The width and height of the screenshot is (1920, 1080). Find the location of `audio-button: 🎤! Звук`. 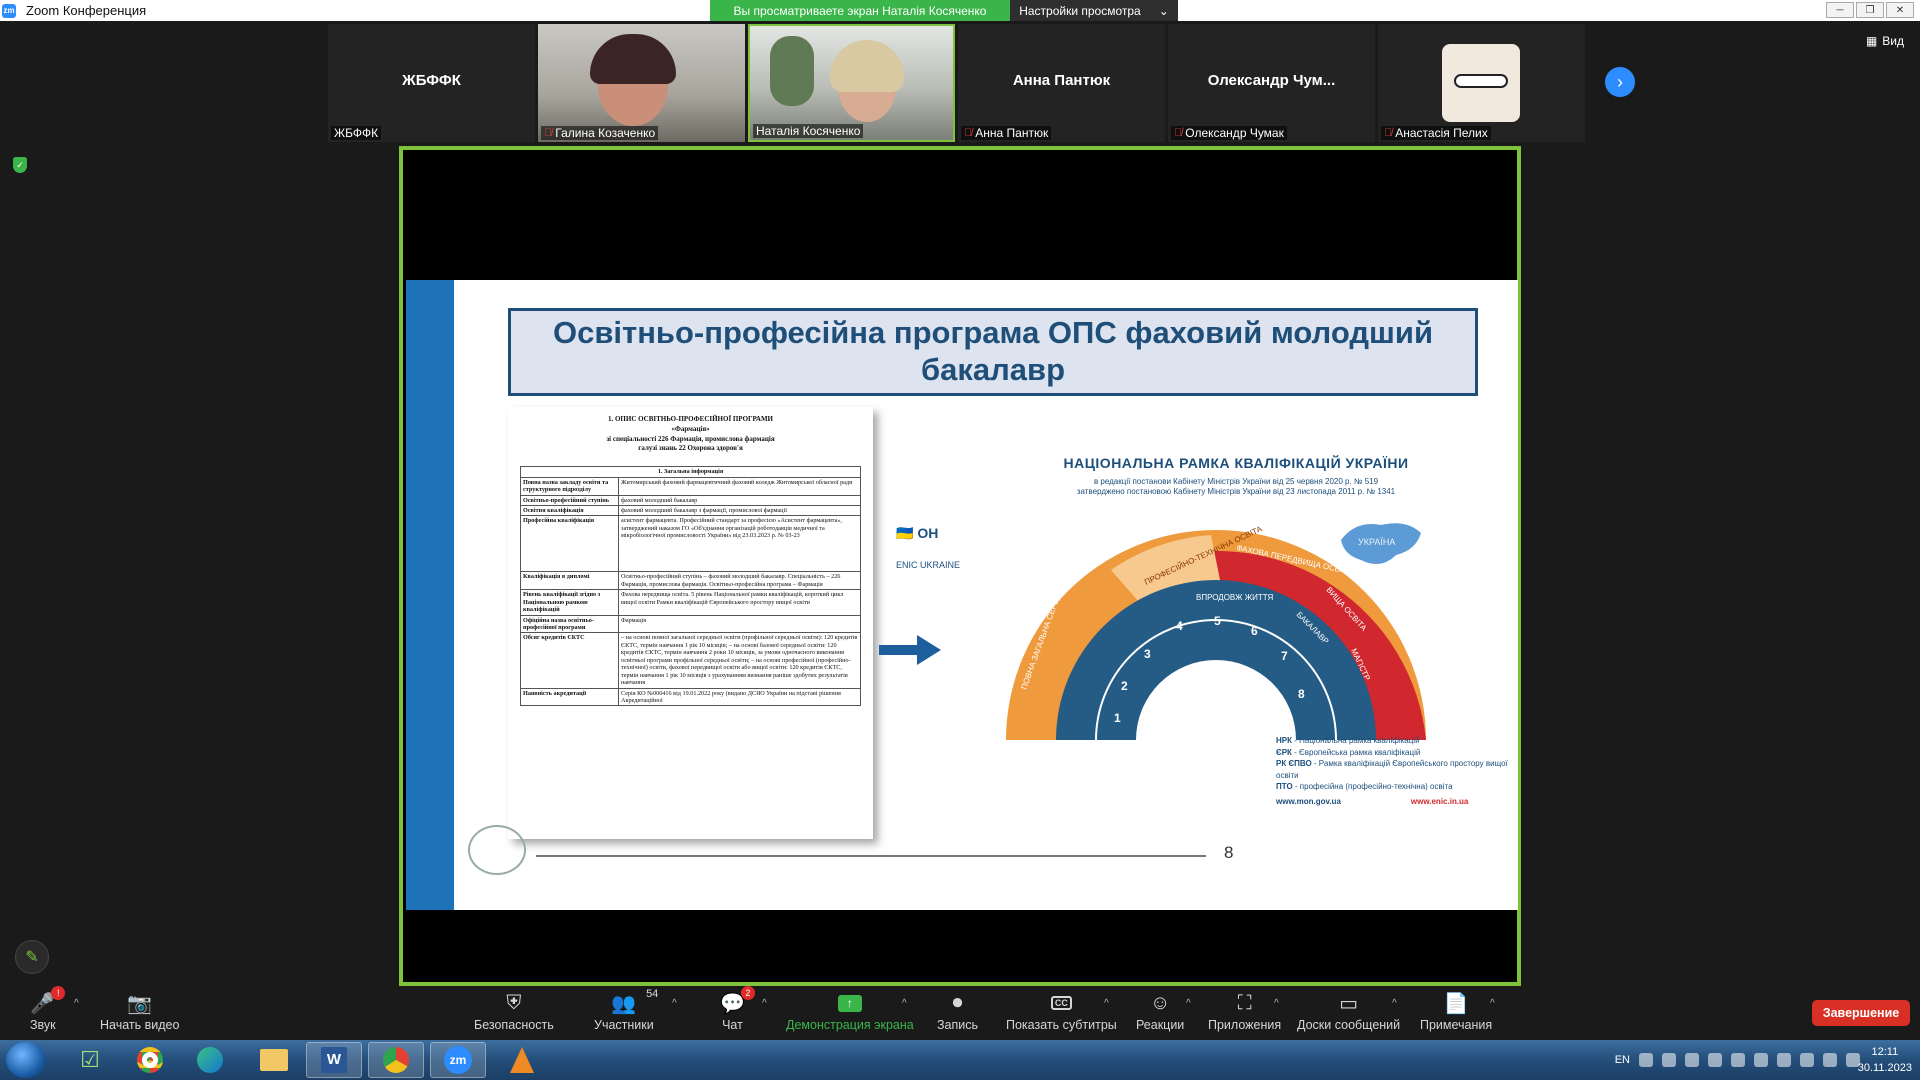

audio-button: 🎤! Звук is located at coordinates (48, 1013).